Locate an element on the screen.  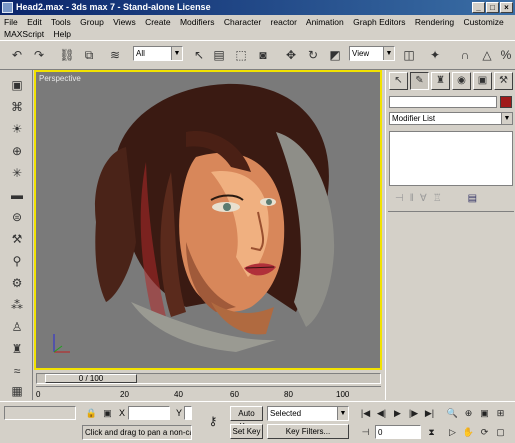
select-manipulate-icon: ✦ is located at coordinates (435, 55).